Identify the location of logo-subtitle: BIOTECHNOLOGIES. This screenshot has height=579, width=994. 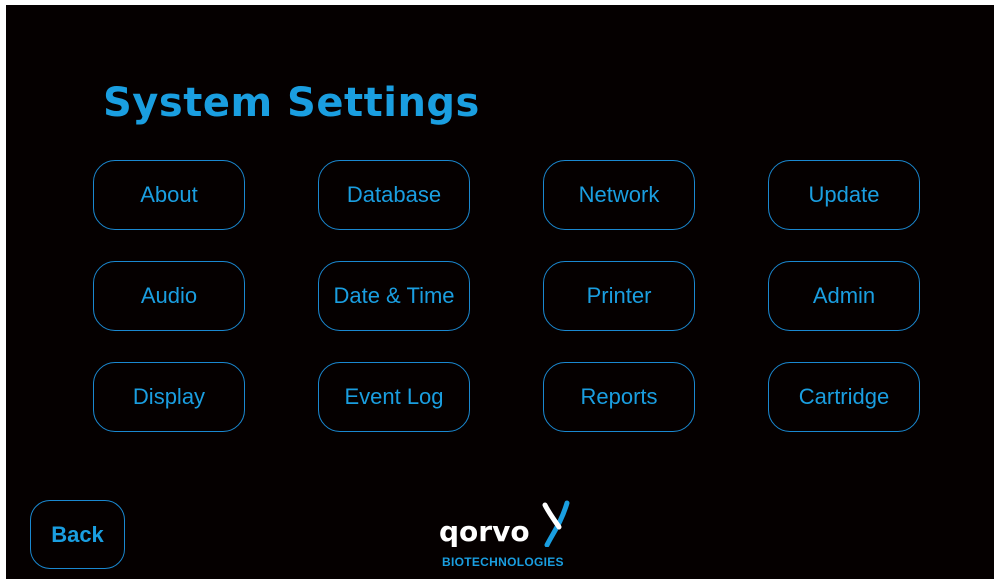
(503, 562).